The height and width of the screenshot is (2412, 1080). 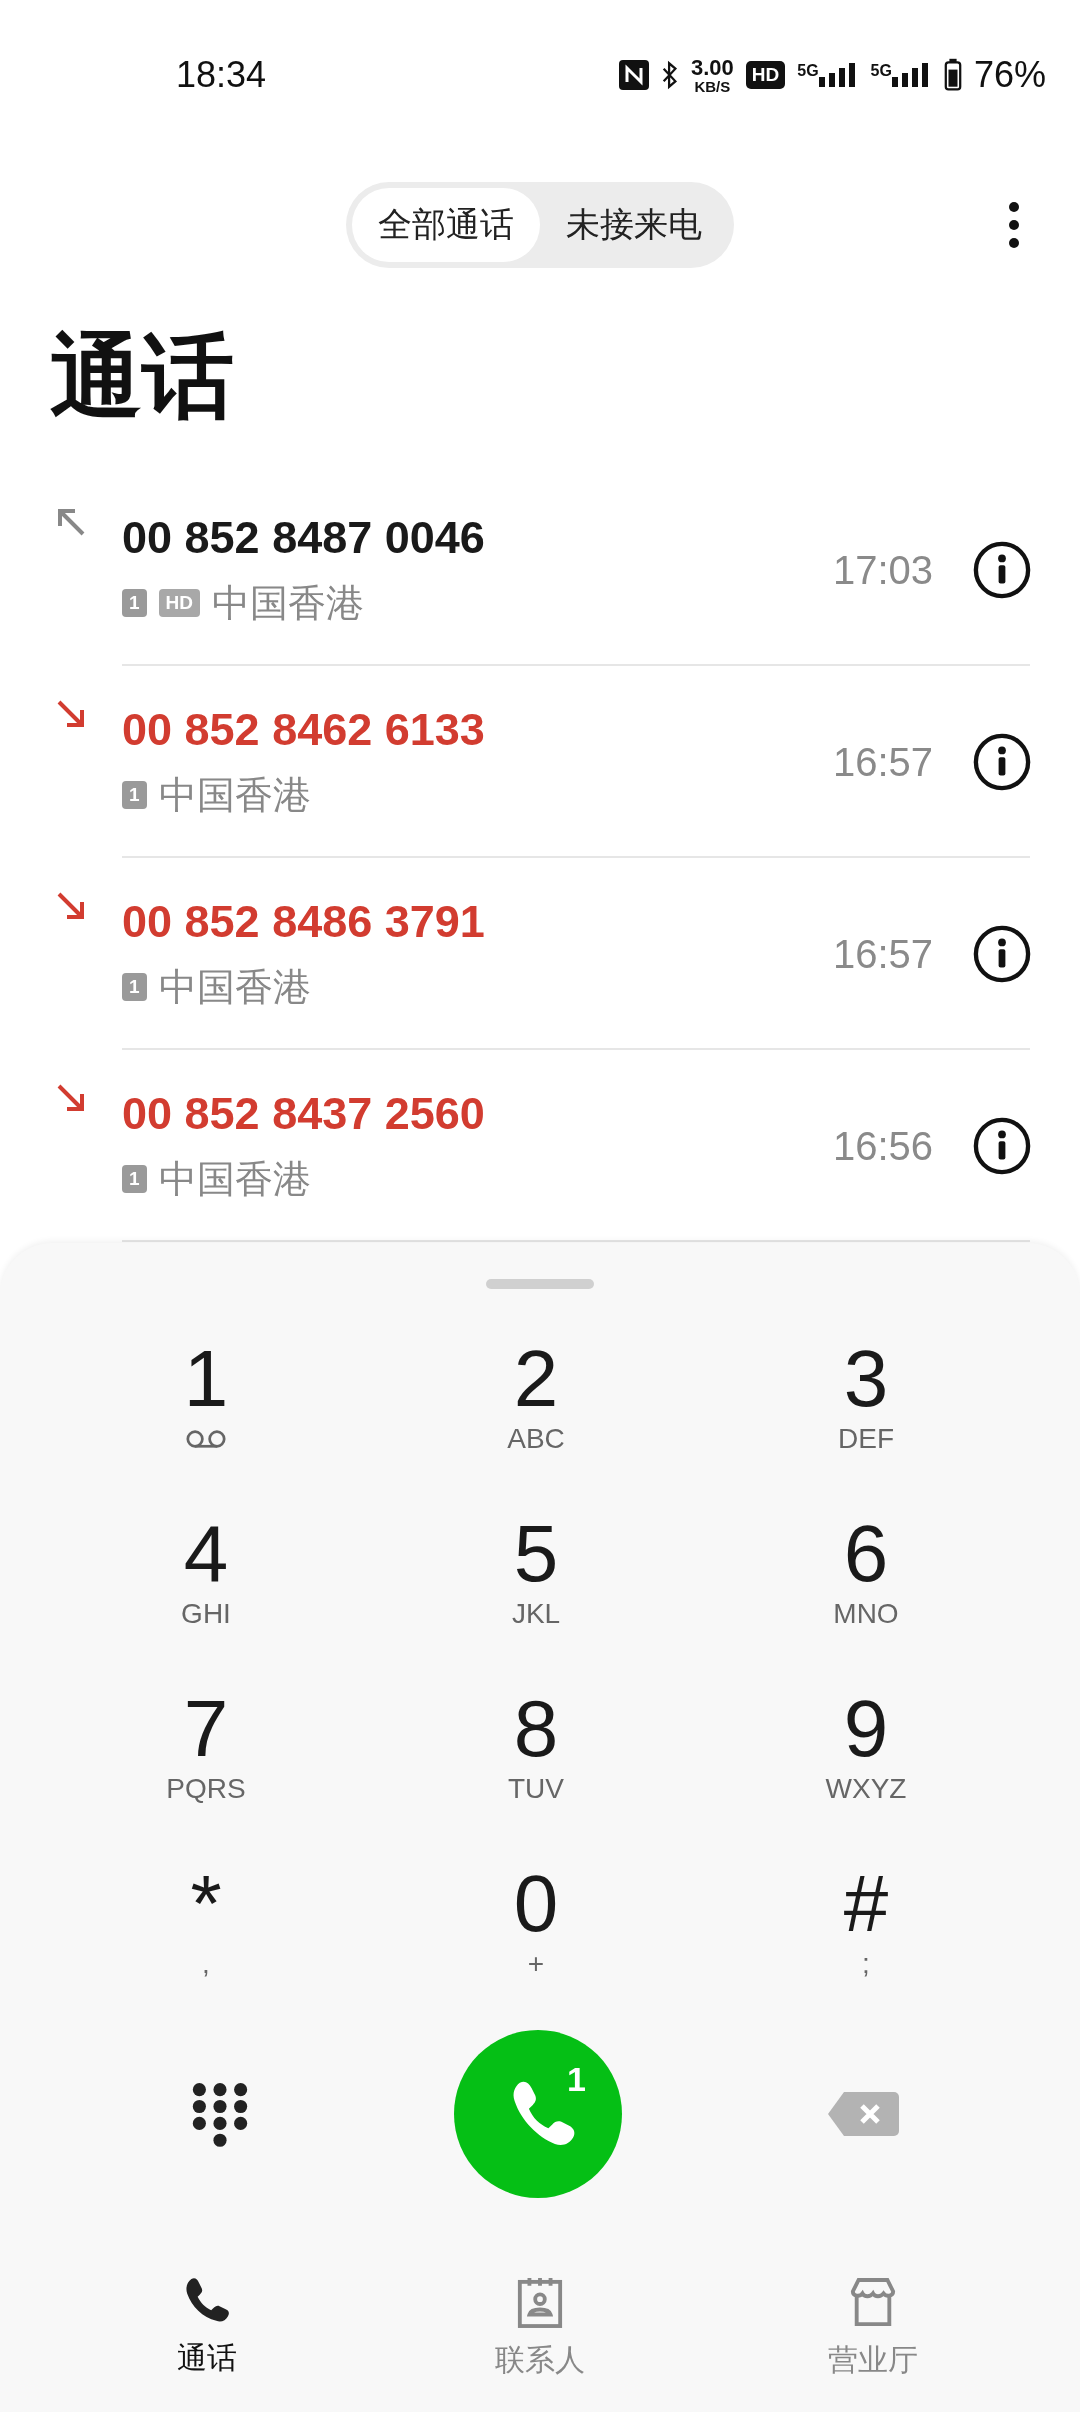 What do you see at coordinates (634, 225) in the screenshot?
I see `filter-tab: 未接来电` at bounding box center [634, 225].